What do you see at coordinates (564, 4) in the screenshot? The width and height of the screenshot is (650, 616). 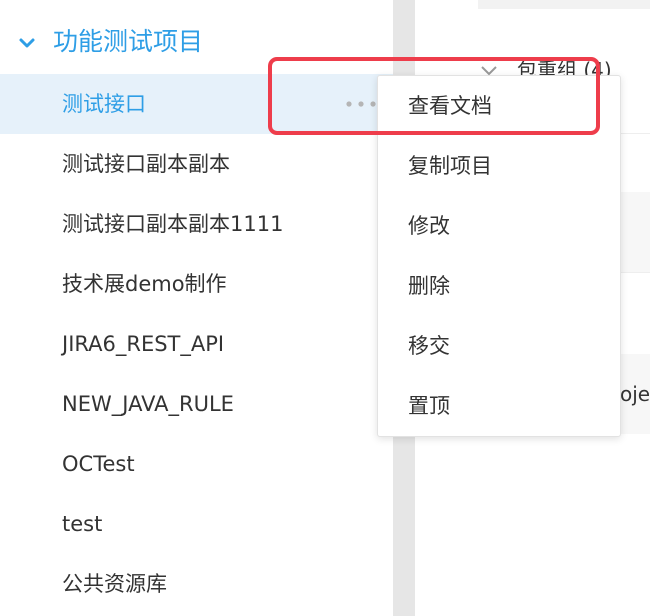 I see `main-top-band` at bounding box center [564, 4].